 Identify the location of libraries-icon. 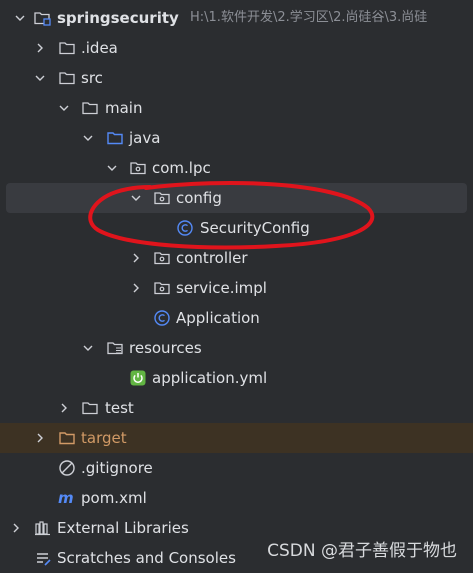
(43, 528).